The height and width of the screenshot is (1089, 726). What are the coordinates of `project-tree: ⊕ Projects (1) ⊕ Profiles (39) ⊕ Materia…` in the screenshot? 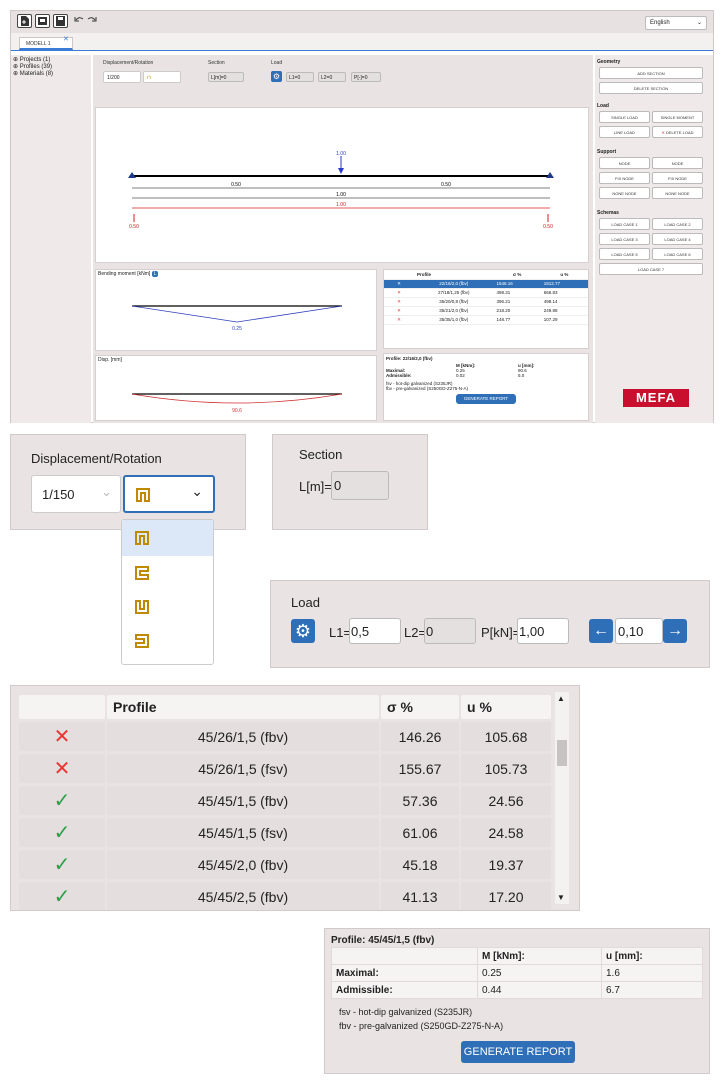 It's located at (51, 239).